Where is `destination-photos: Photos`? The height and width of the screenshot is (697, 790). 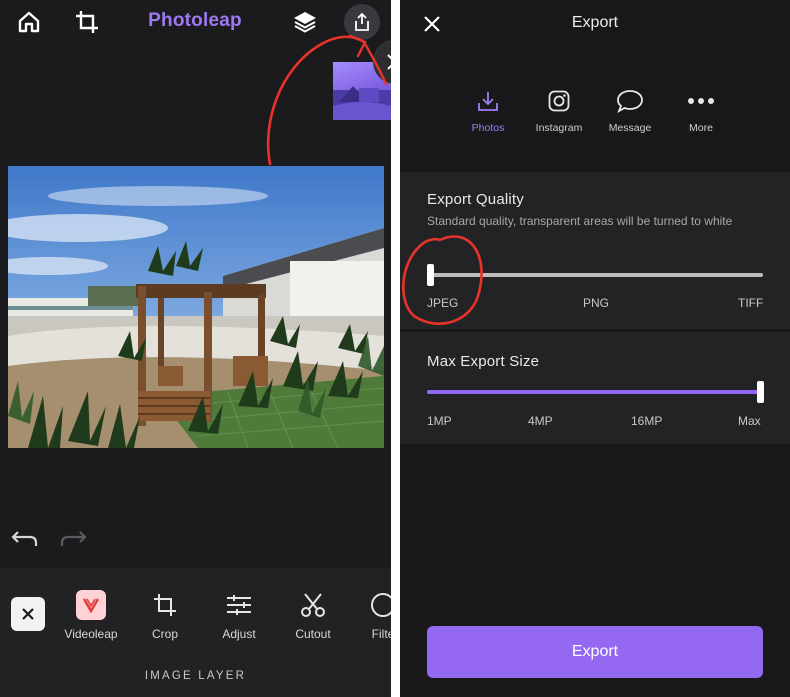
destination-photos: Photos is located at coordinates (488, 110).